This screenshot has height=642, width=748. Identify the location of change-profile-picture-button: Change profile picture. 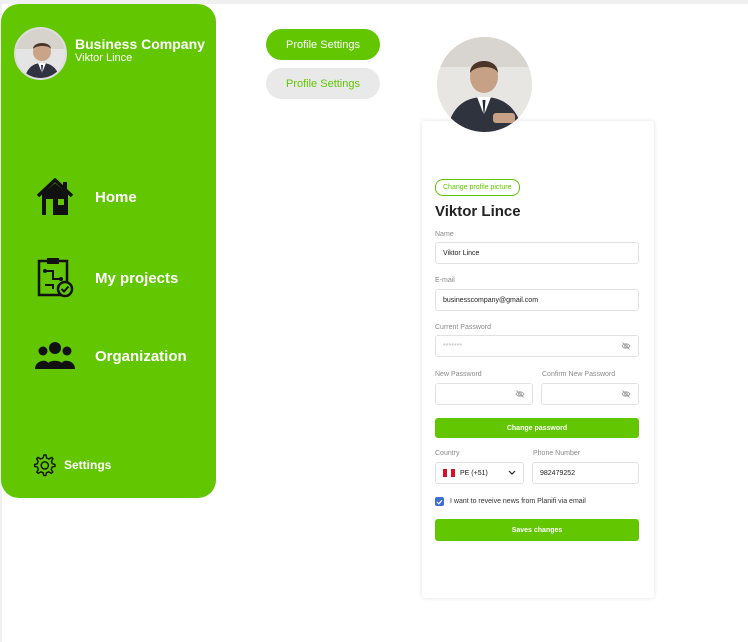
(477, 187).